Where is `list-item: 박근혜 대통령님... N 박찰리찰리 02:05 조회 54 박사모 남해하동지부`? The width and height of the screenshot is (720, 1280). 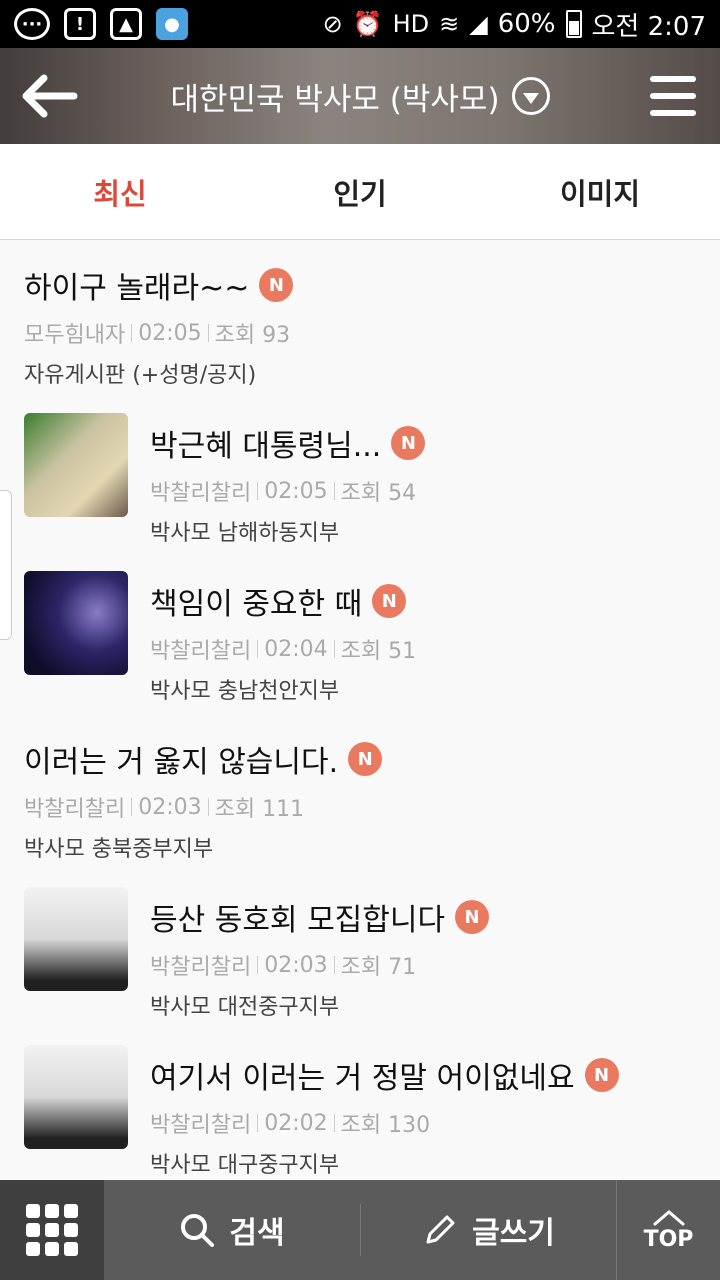 list-item: 박근혜 대통령님... N 박찰리찰리 02:05 조회 54 박사모 남해하동지부 is located at coordinates (360, 478).